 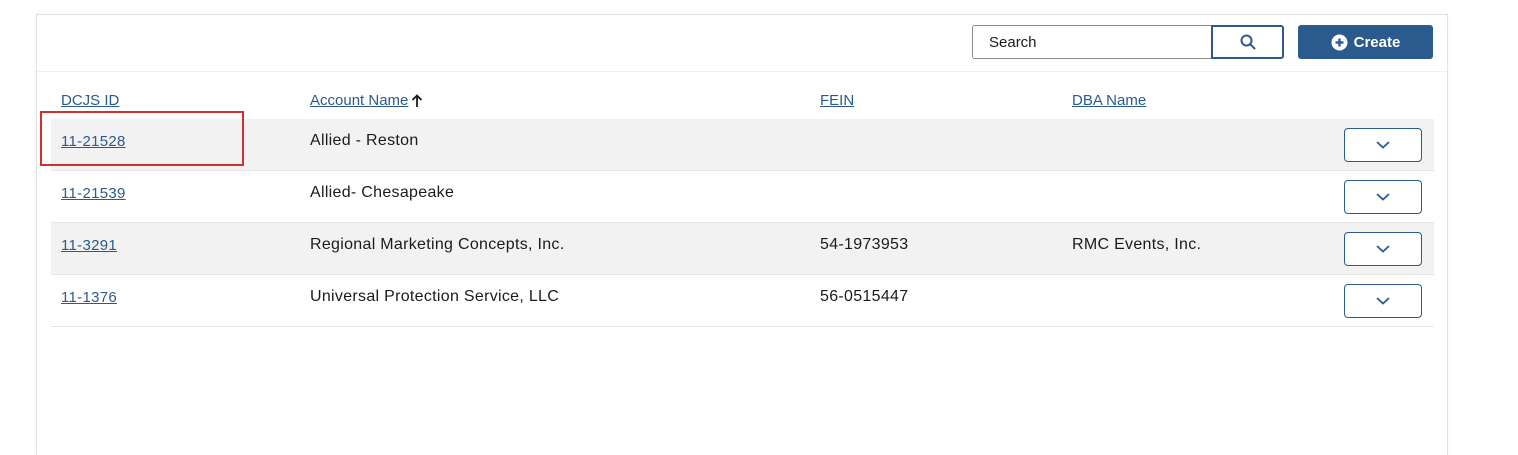 I want to click on account-name-cell: Regional Marketing Concepts, Inc., so click(x=437, y=244).